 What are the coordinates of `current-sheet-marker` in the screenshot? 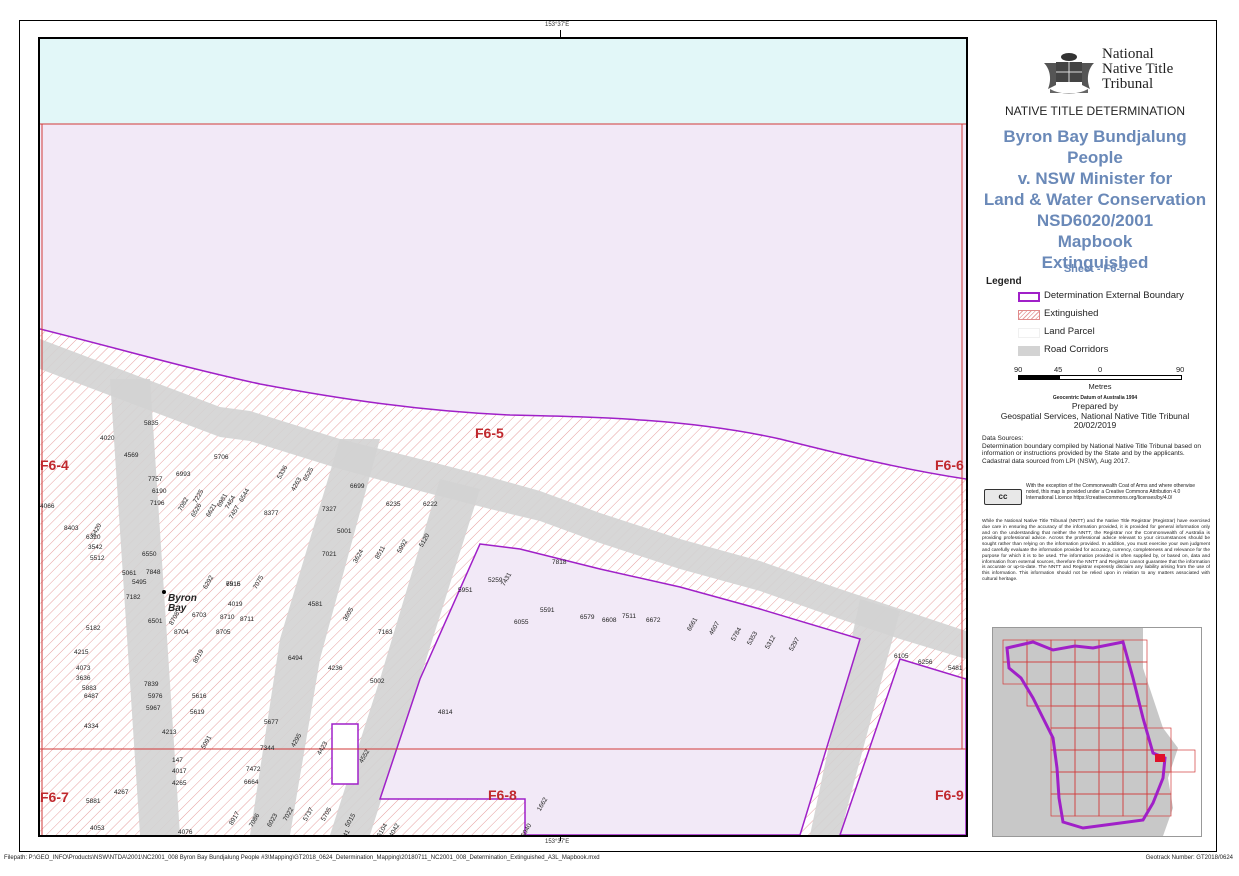 It's located at (1160, 758).